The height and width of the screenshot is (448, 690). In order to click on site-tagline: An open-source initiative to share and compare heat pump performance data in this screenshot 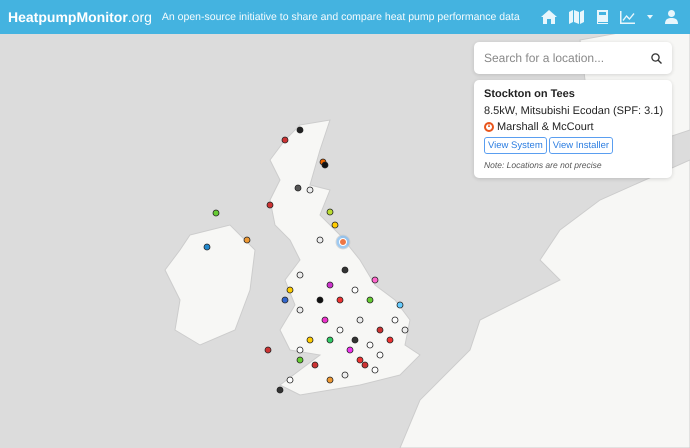, I will do `click(341, 17)`.